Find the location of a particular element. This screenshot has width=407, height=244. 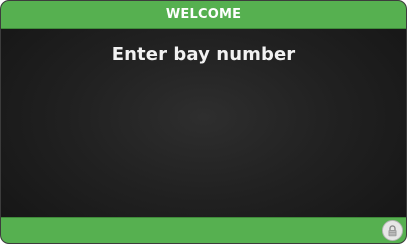

page-title: WELCOME is located at coordinates (203, 14).